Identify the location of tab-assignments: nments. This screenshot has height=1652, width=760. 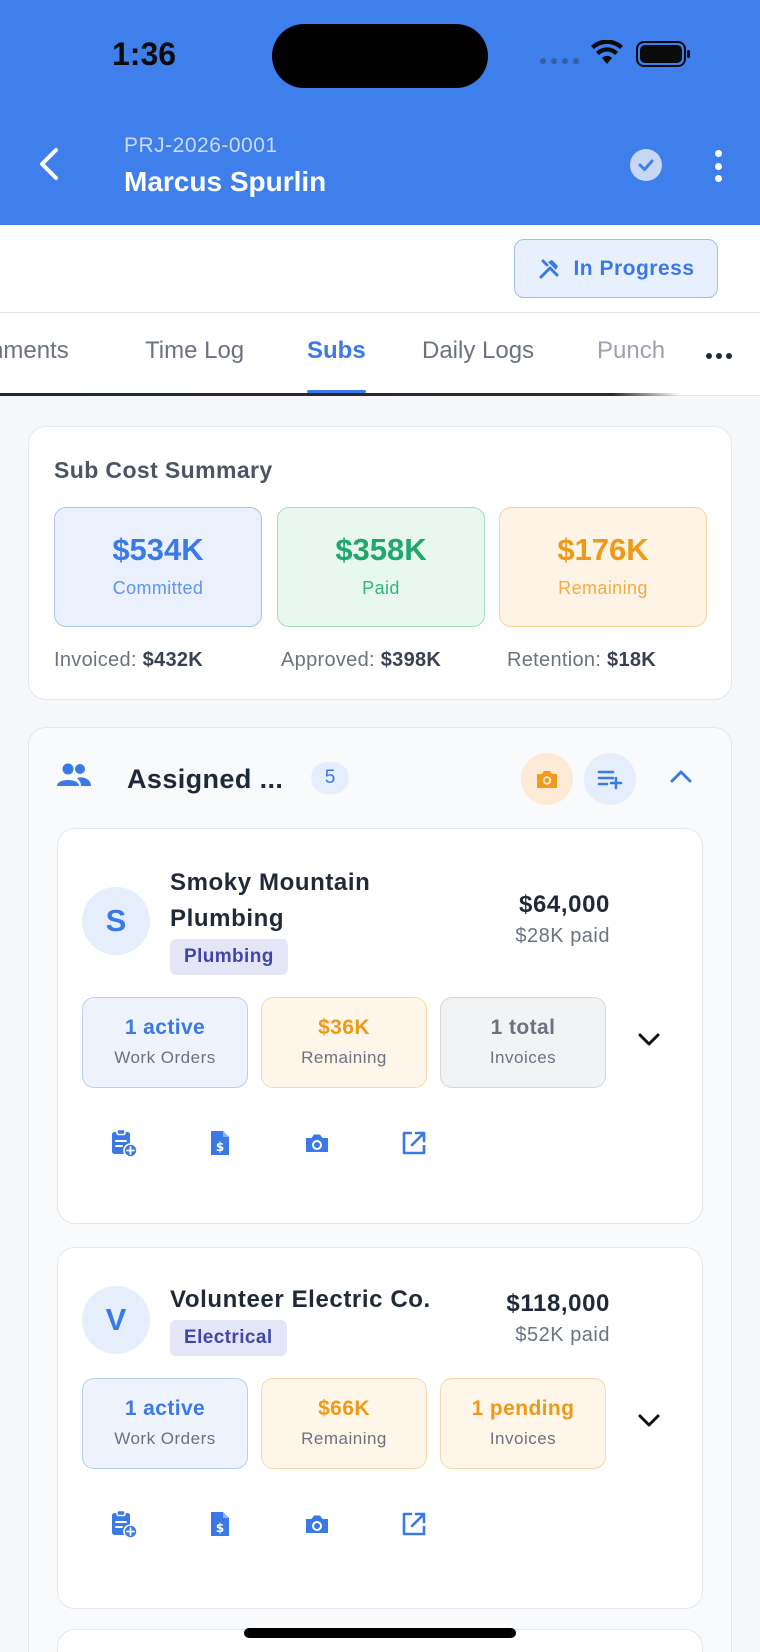
(34, 351).